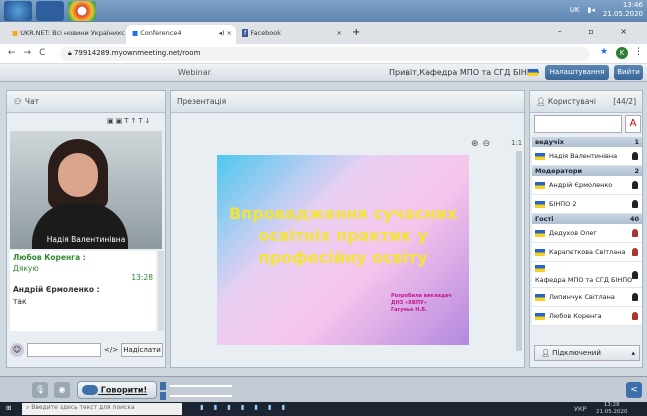 This screenshot has width=647, height=416. Describe the element at coordinates (598, 31) in the screenshot. I see `window-controls: – ▫ ×` at that location.